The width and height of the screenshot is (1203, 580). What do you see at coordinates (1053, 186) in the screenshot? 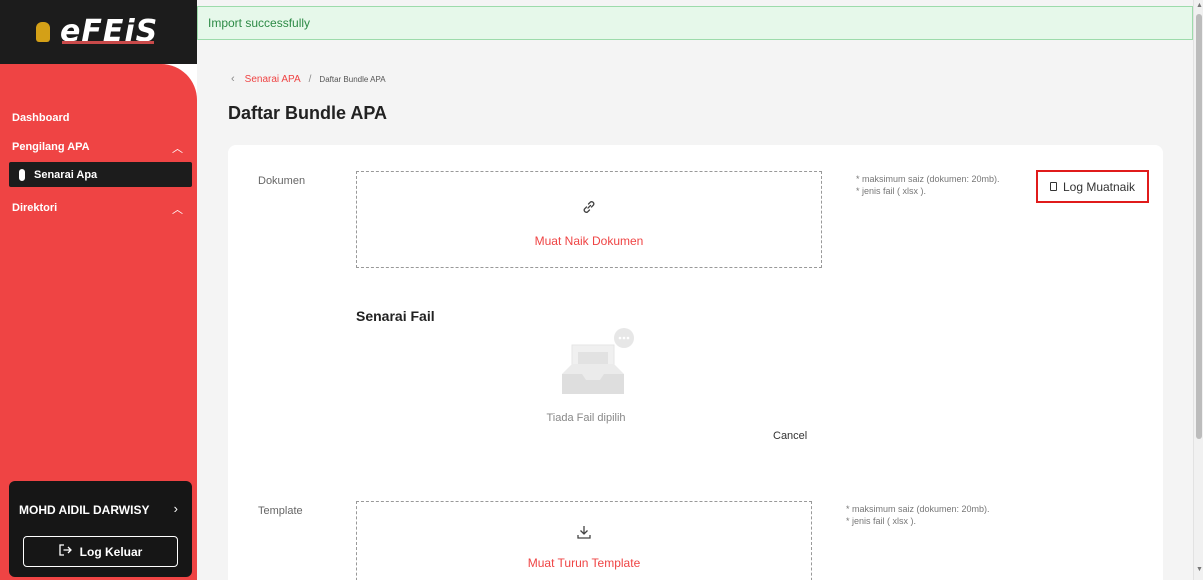
I see `clipboard-icon` at bounding box center [1053, 186].